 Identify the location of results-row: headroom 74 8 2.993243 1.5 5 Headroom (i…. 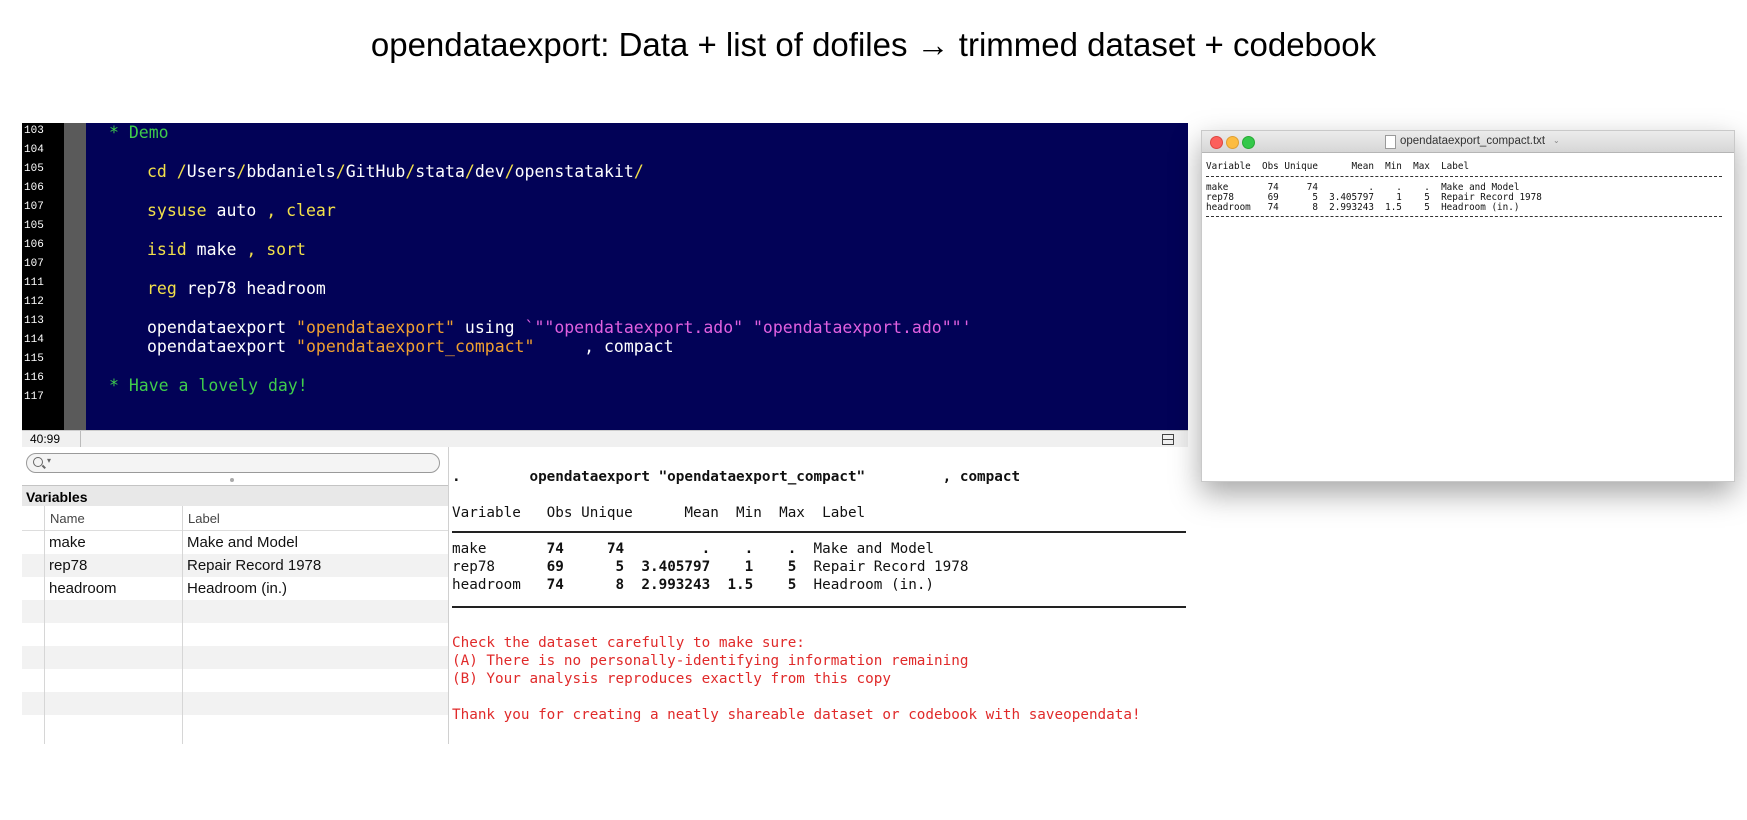
(693, 585).